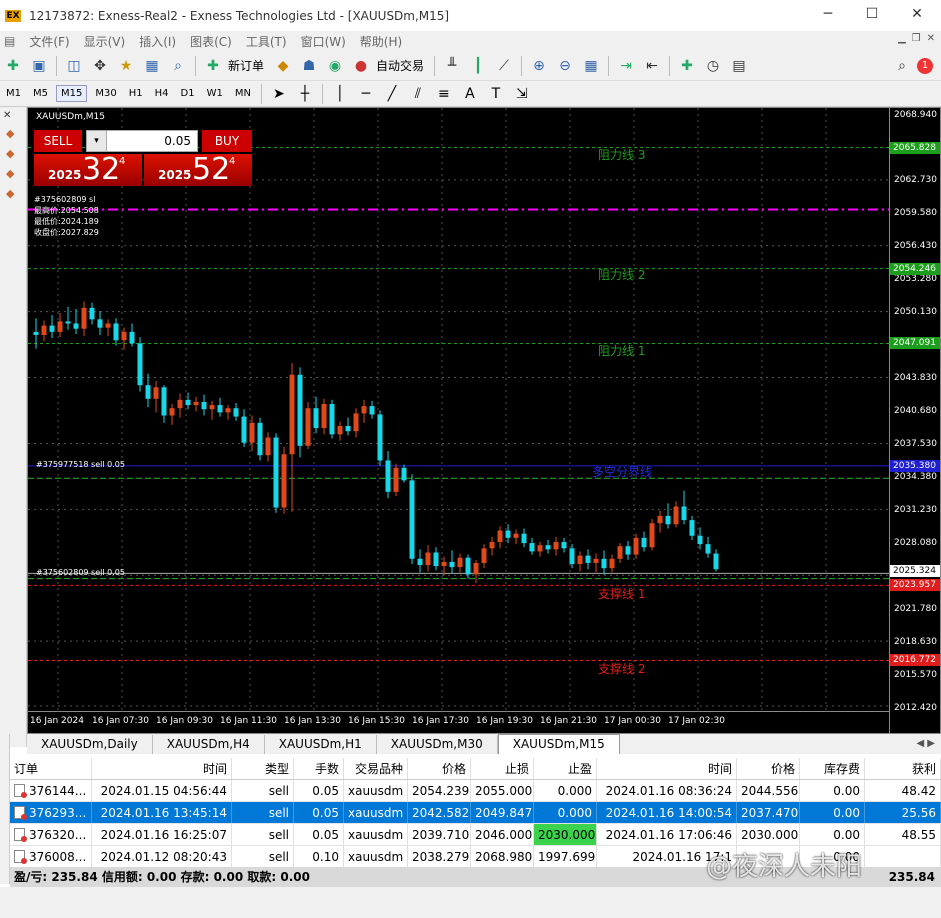  What do you see at coordinates (188, 93) in the screenshot?
I see `timeframe-d1: D1` at bounding box center [188, 93].